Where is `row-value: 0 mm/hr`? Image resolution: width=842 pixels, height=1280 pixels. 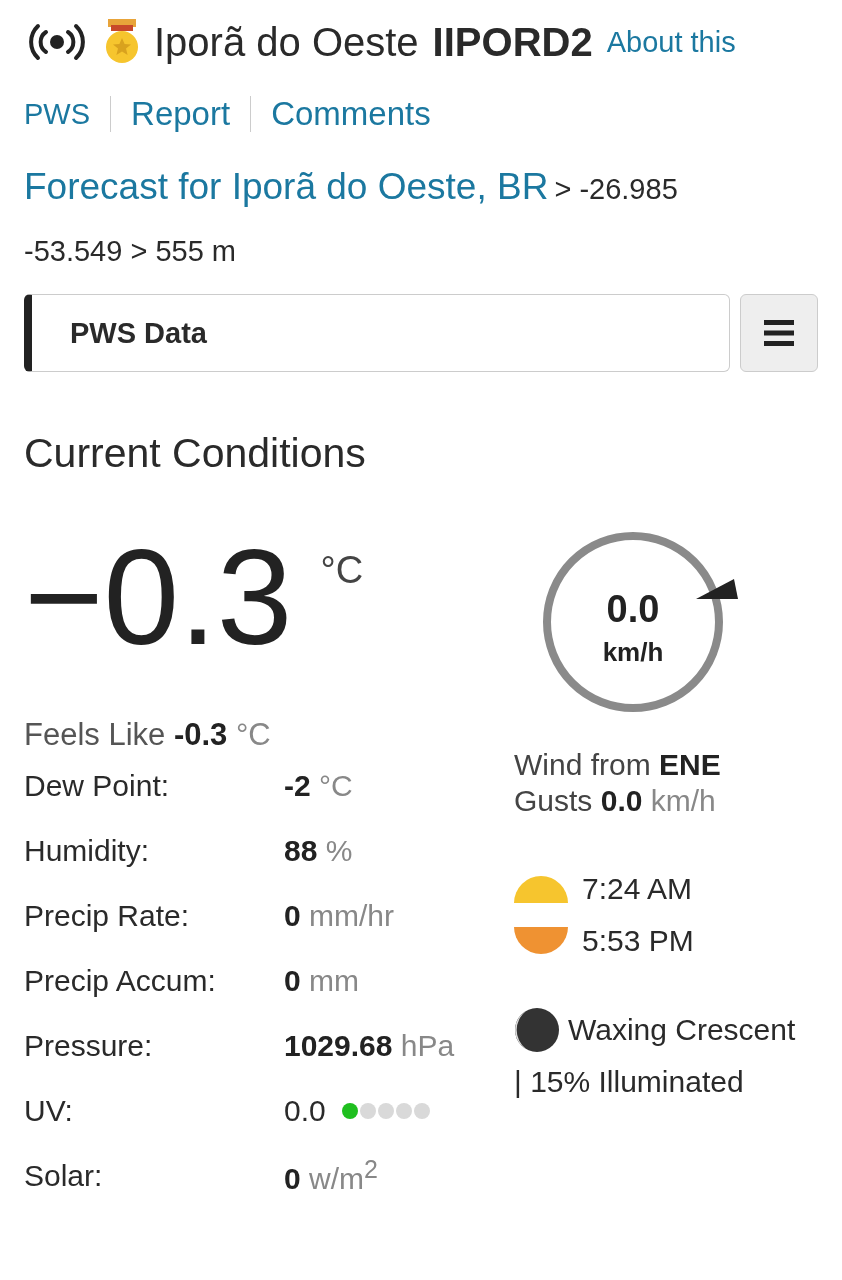
row-value: 0 mm/hr is located at coordinates (339, 915).